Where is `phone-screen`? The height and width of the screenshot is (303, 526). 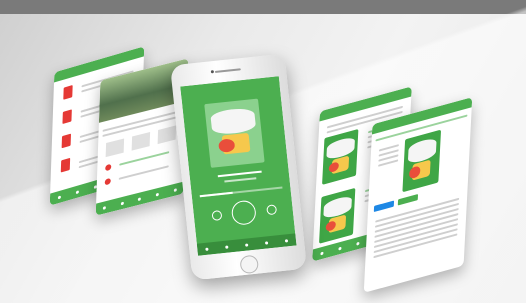
phone-screen is located at coordinates (238, 166).